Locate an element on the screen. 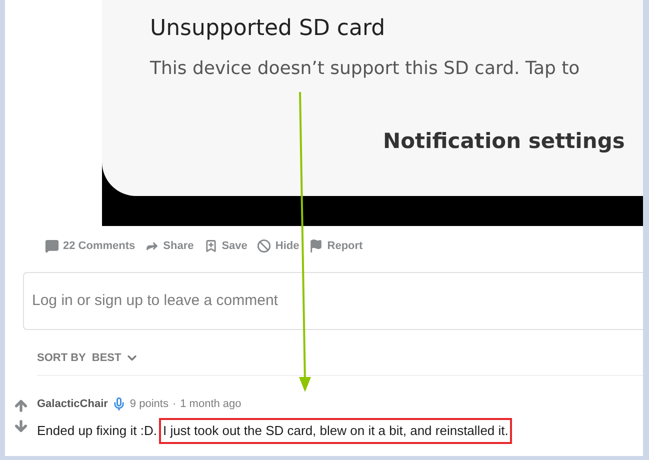 This screenshot has height=460, width=649. action-button: Hide is located at coordinates (278, 246).